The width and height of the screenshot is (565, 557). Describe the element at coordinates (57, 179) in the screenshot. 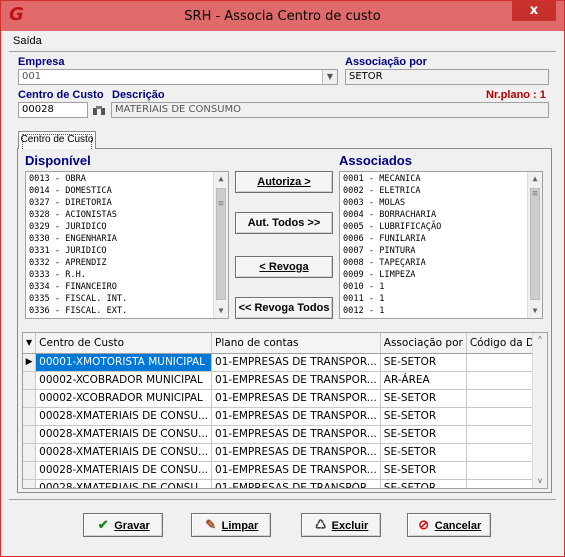

I see `disponivel-list-item: 0013 - OBRA` at that location.